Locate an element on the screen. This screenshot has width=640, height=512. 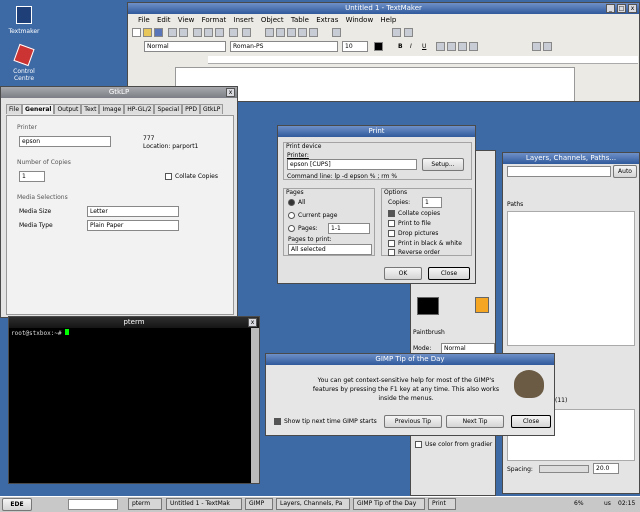
next-tip-button: Next Tip is located at coordinates (475, 421).